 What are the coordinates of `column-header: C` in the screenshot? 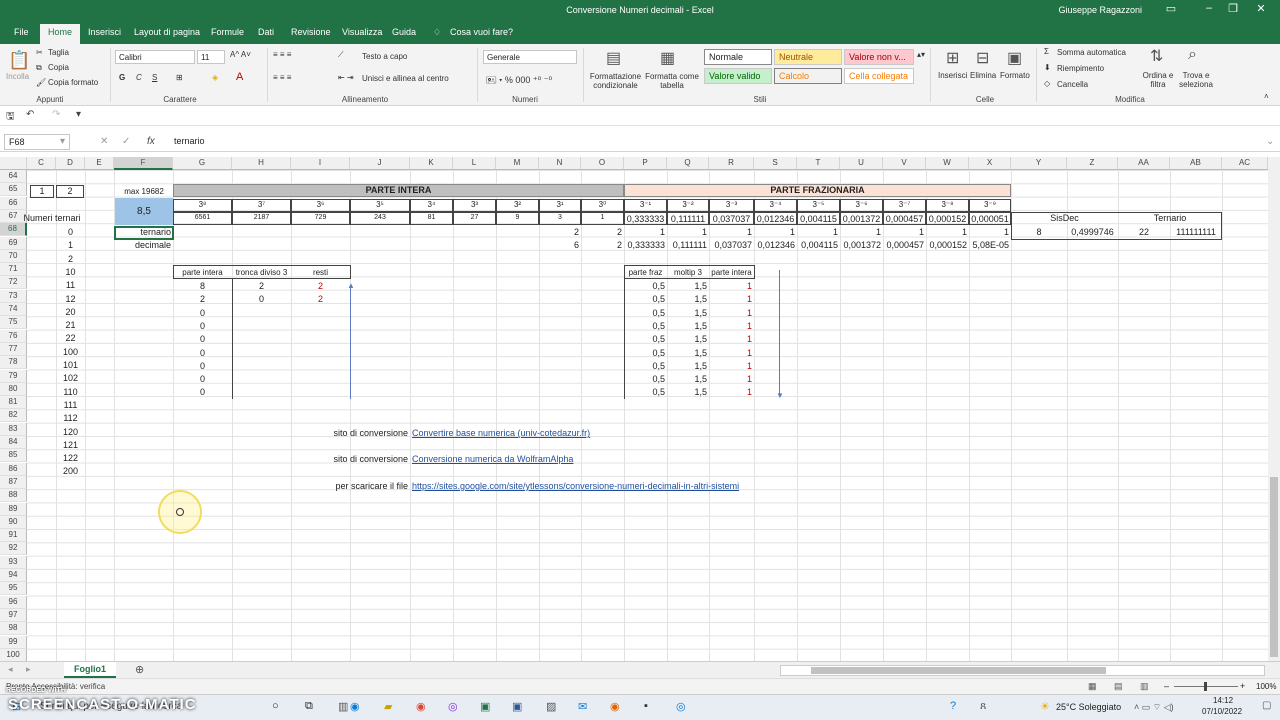 It's located at (41, 163).